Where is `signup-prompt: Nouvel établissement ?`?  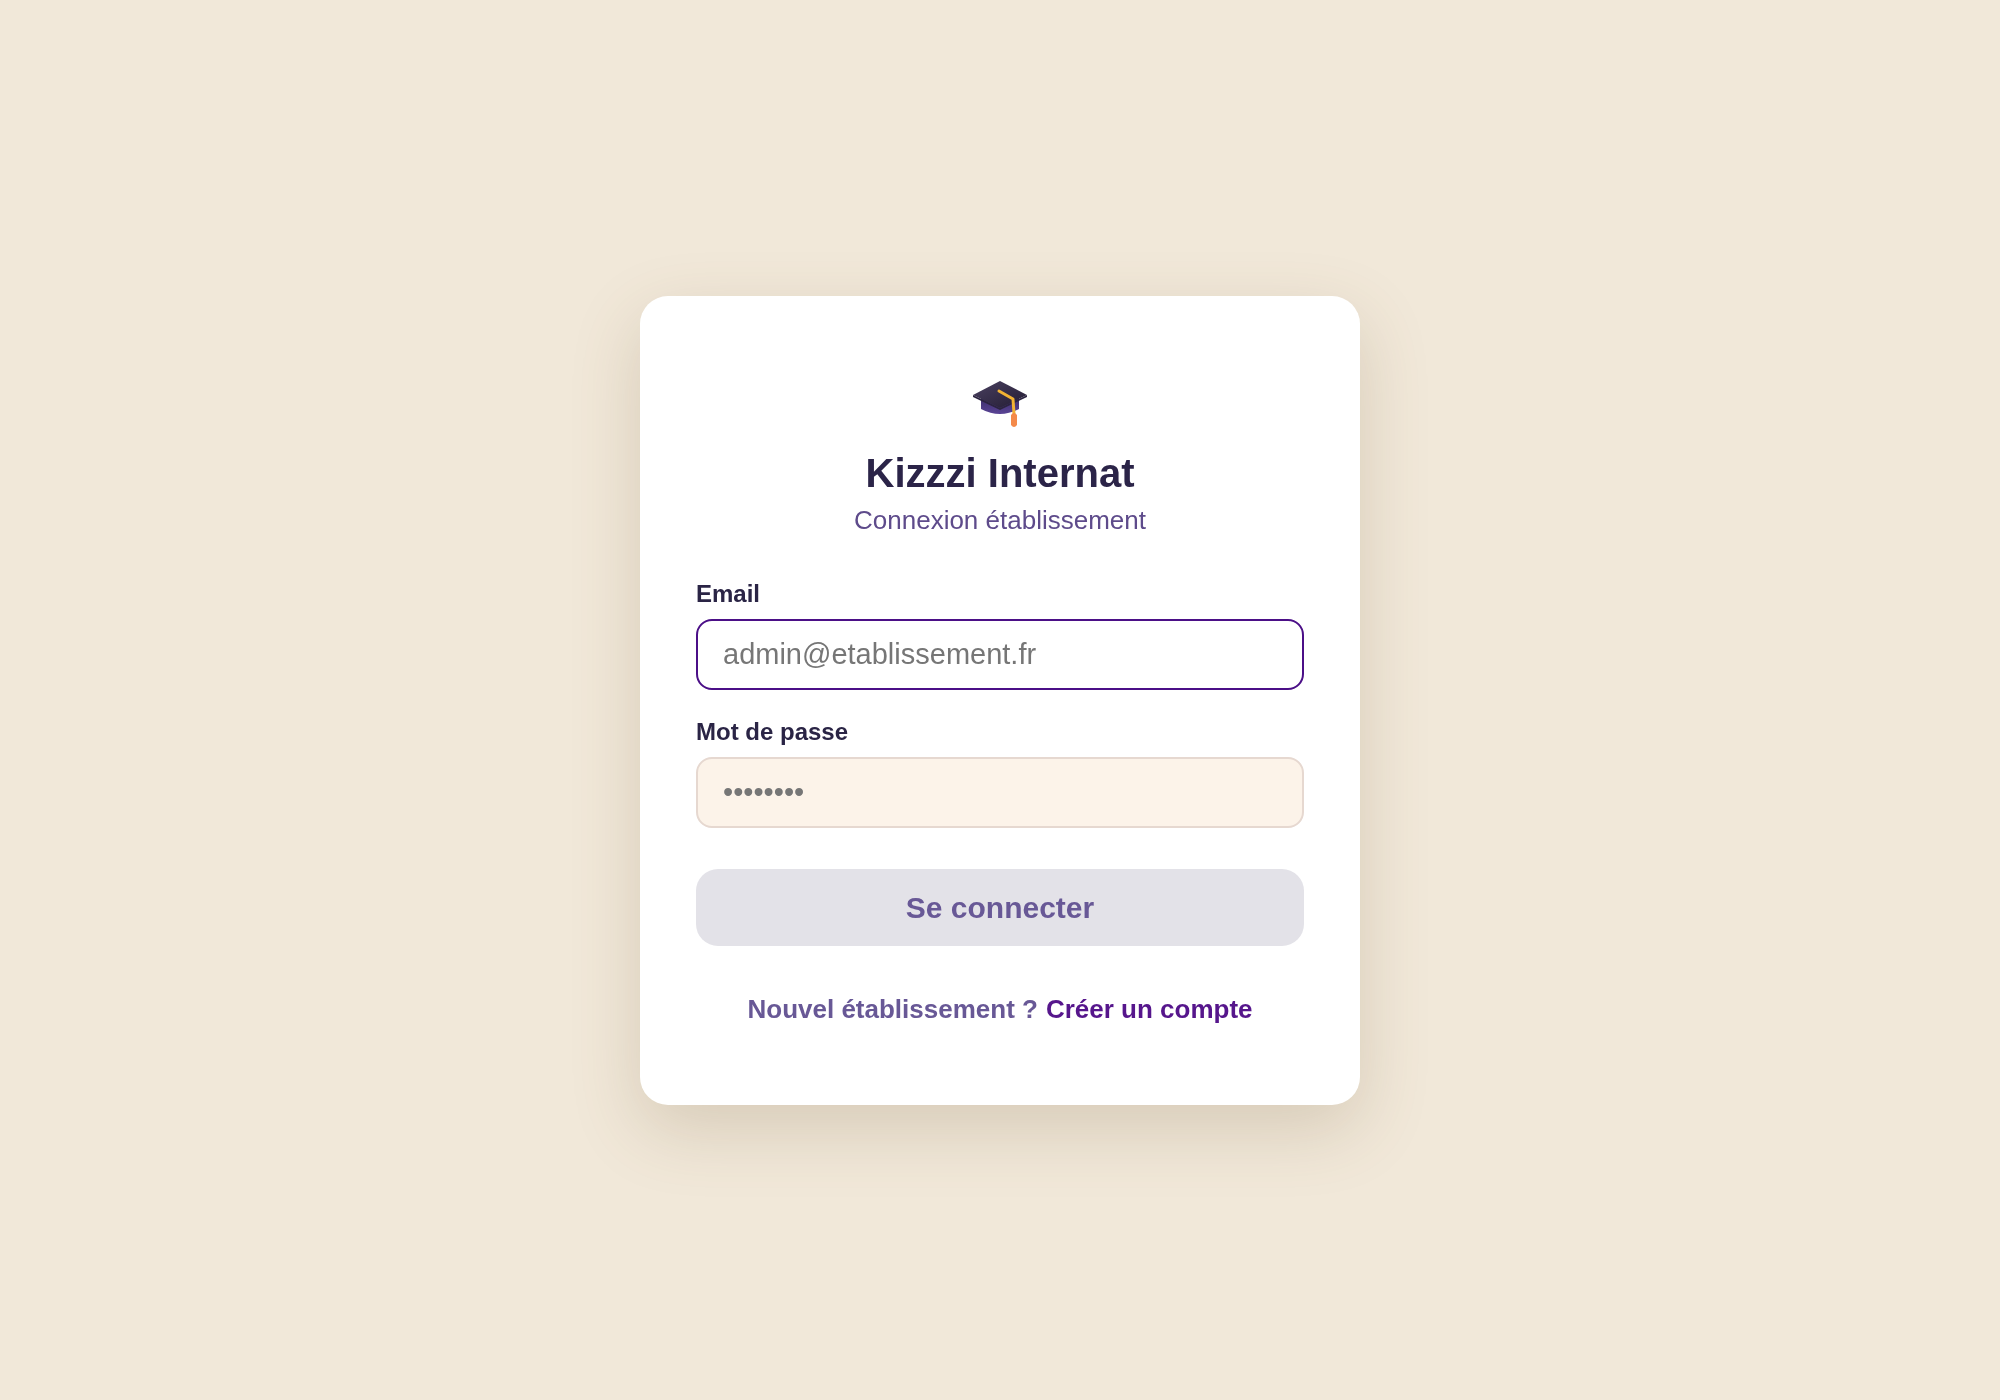 signup-prompt: Nouvel établissement ? is located at coordinates (892, 1008).